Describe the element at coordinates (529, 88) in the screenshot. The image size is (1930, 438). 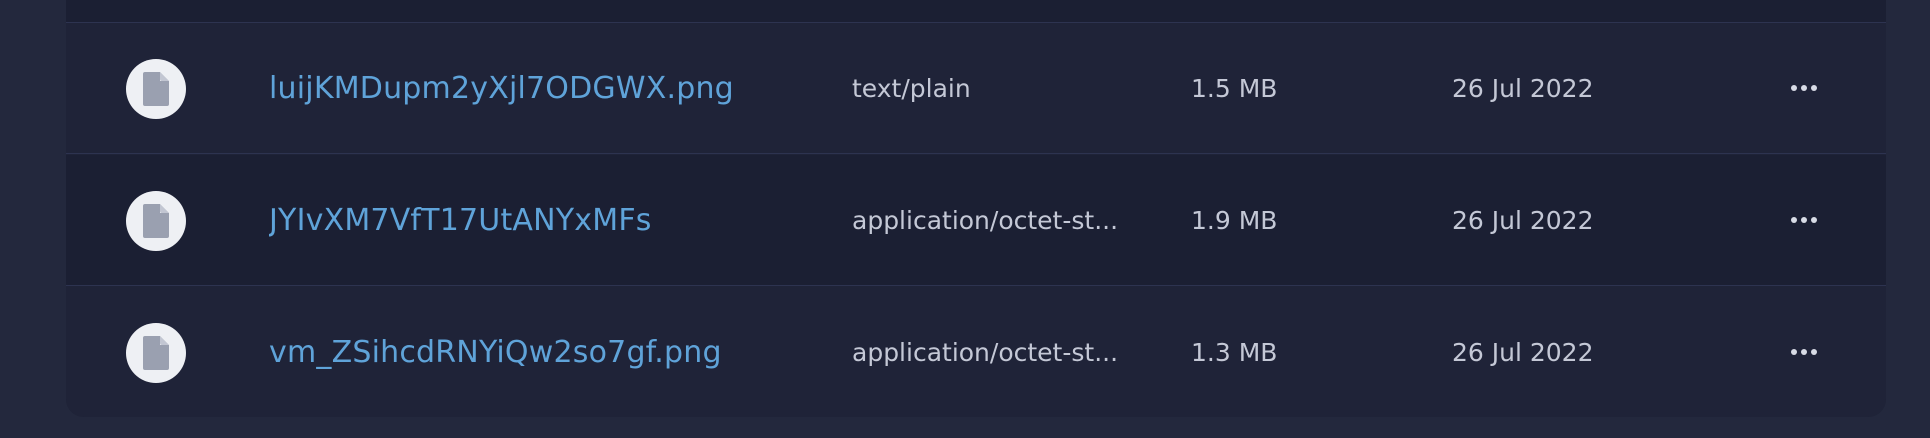
I see `file-name-link: luijKMDupm2yXjl7ODGWX.png` at that location.